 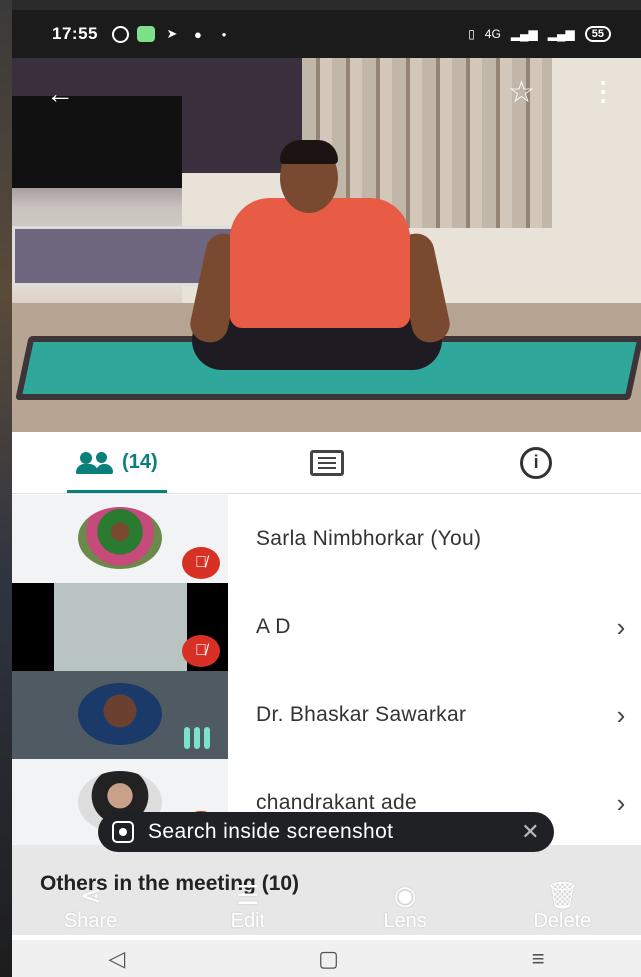 What do you see at coordinates (60, 94) in the screenshot?
I see `back-arrow-icon: ←` at bounding box center [60, 94].